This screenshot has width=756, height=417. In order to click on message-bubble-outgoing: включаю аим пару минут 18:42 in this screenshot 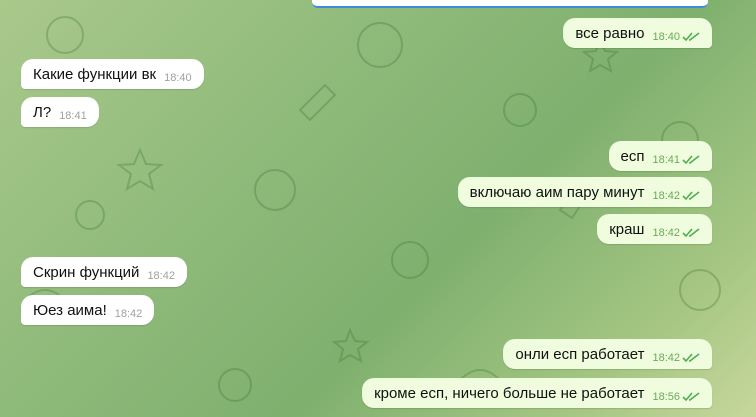, I will do `click(584, 192)`.